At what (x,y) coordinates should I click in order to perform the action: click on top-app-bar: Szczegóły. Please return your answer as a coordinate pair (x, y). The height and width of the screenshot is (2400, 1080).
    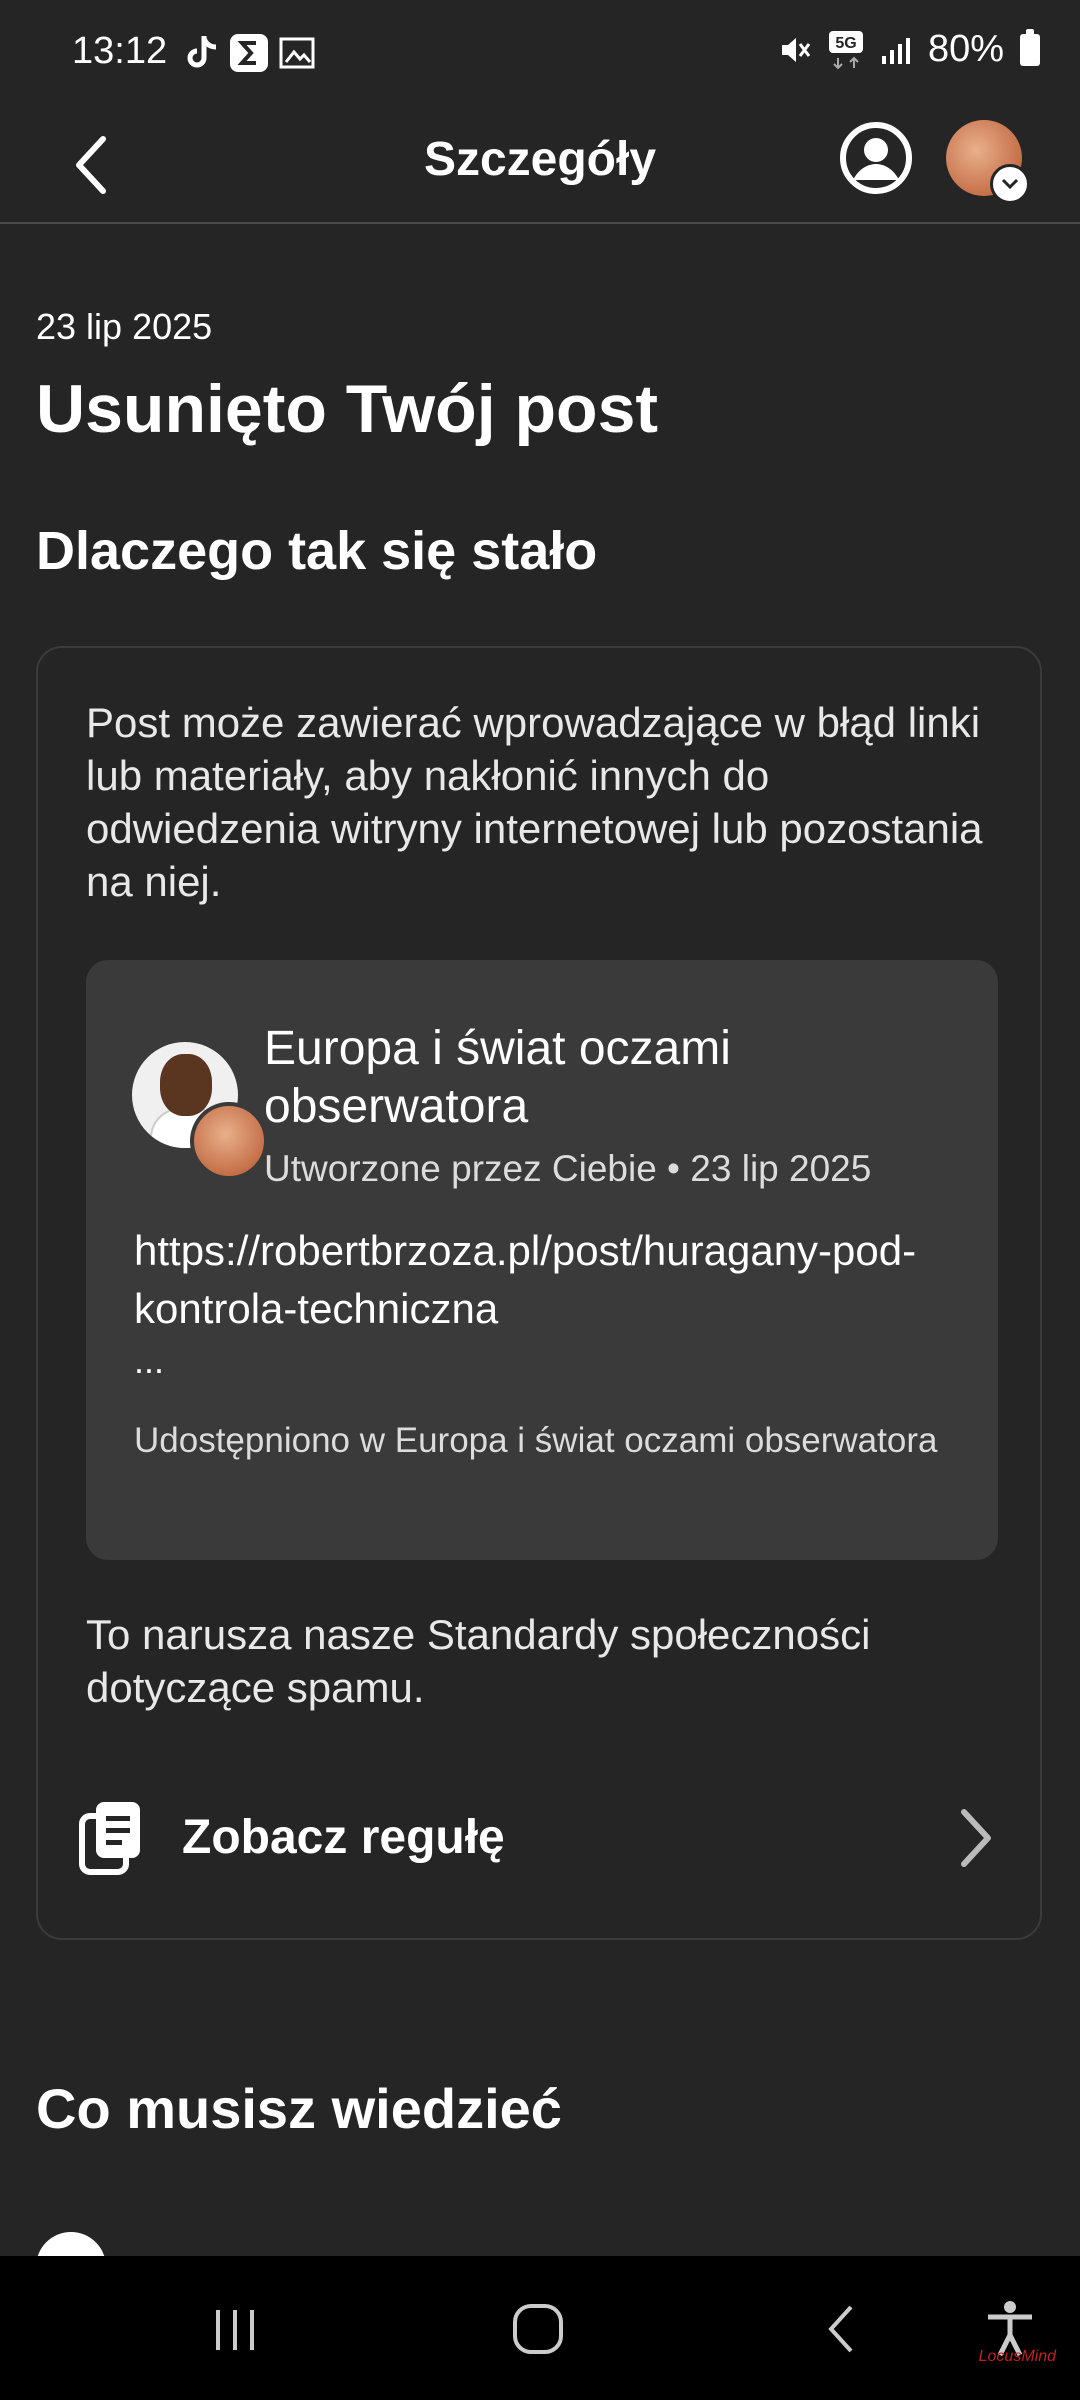
    Looking at the image, I should click on (540, 167).